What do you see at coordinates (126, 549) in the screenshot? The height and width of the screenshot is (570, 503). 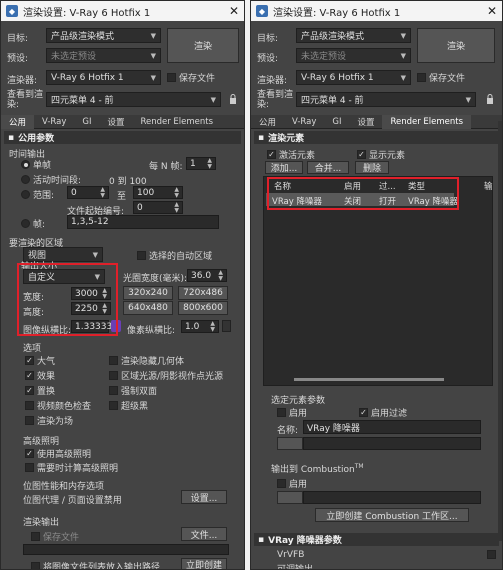 I see `output-path-field` at bounding box center [126, 549].